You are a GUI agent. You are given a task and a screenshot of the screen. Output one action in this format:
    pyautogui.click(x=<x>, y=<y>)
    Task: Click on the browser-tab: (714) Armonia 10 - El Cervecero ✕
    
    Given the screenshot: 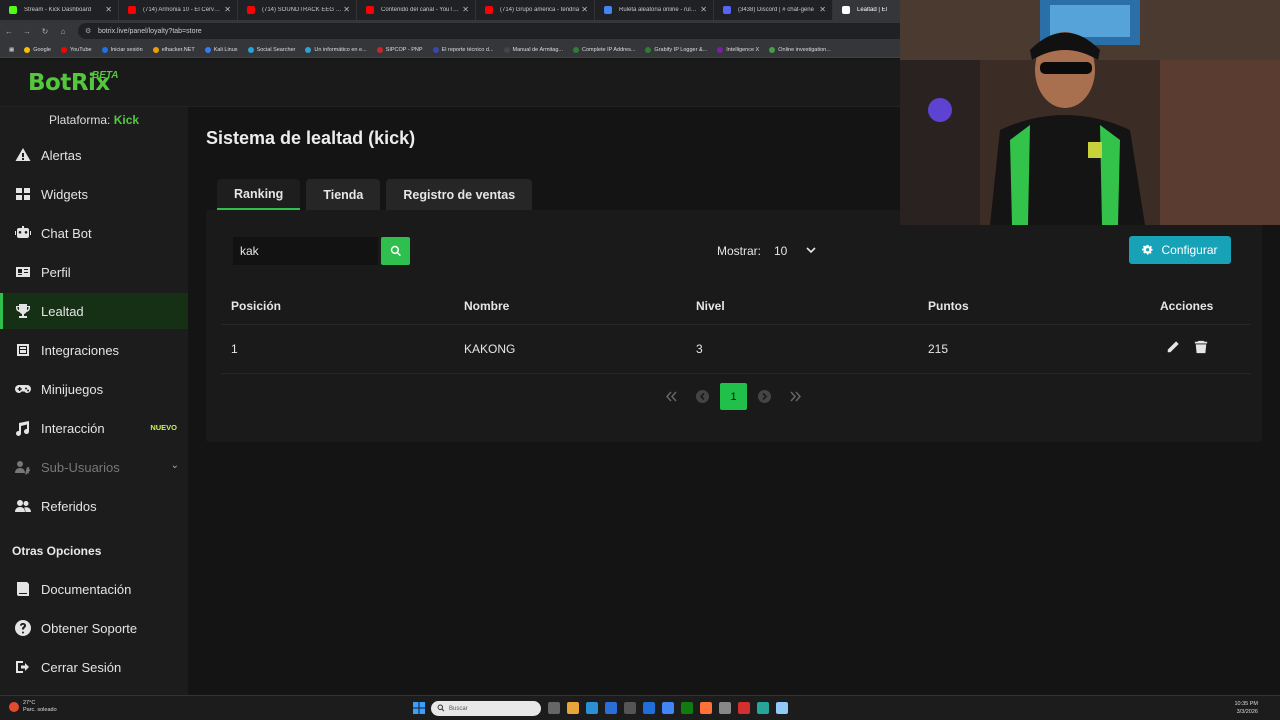 What is the action you would take?
    pyautogui.click(x=178, y=10)
    